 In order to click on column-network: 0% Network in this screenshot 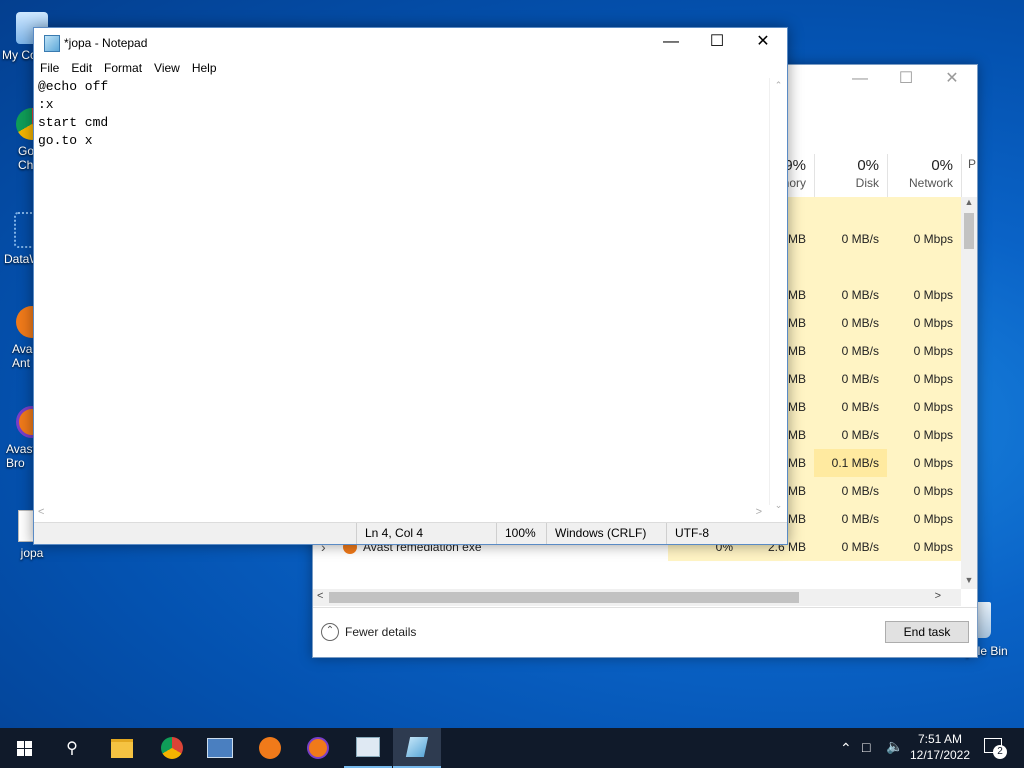, I will do `click(924, 175)`.